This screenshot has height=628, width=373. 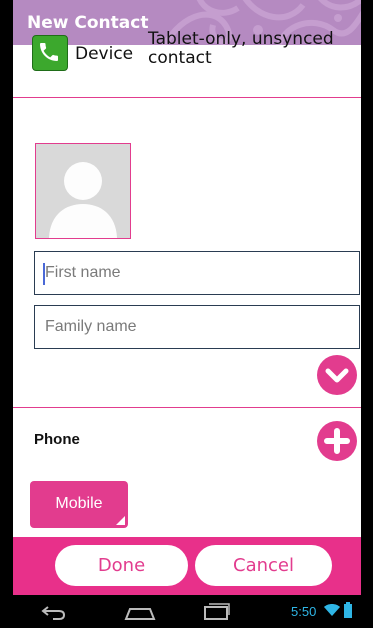 I want to click on contact-silhouette-icon, so click(x=83, y=200).